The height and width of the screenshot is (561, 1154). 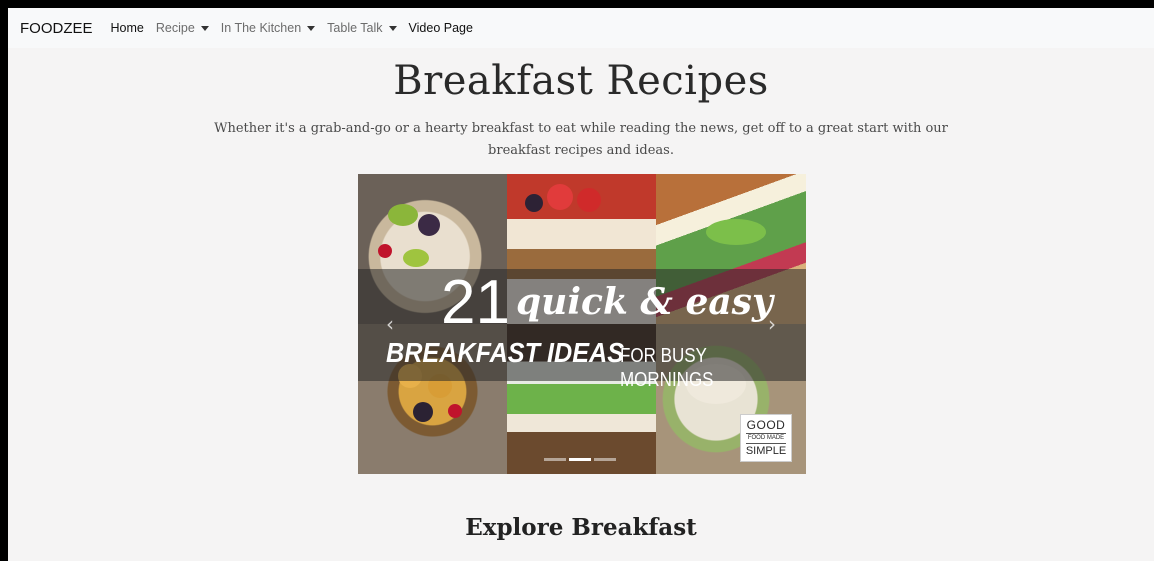 I want to click on nav-home-label: Home, so click(x=127, y=28).